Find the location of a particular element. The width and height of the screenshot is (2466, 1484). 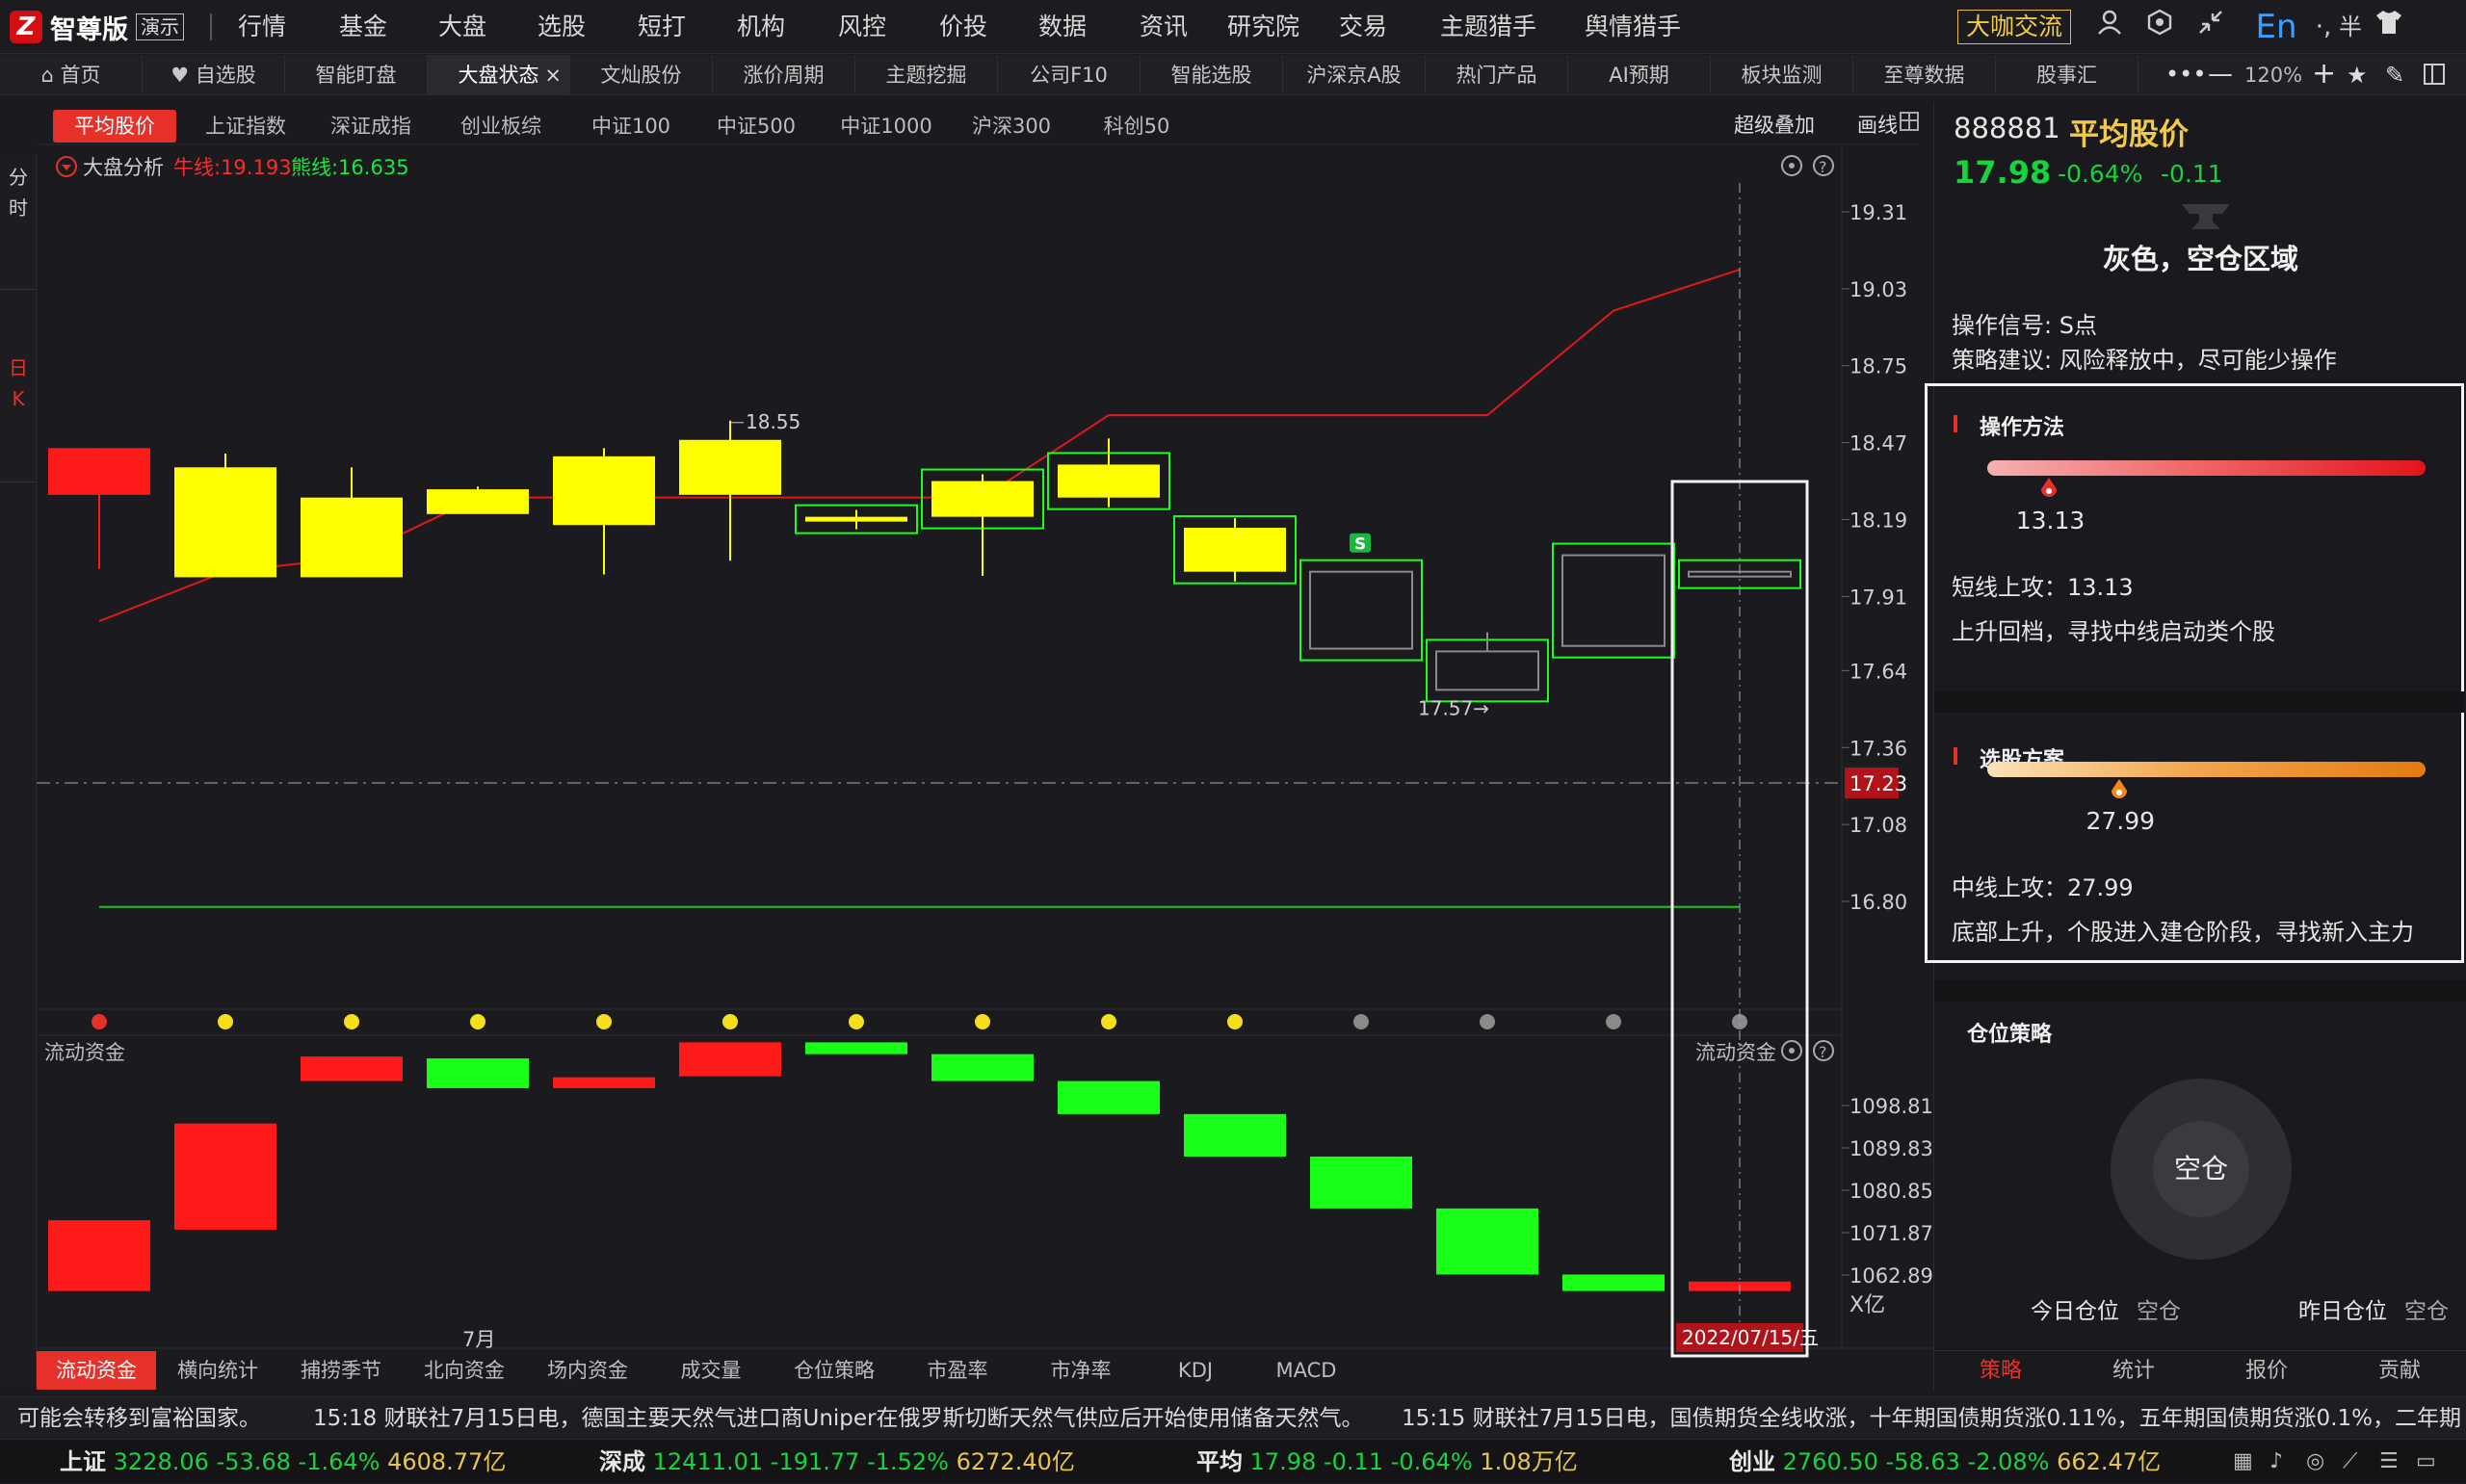

stock-price: 17.98 is located at coordinates (2003, 173).